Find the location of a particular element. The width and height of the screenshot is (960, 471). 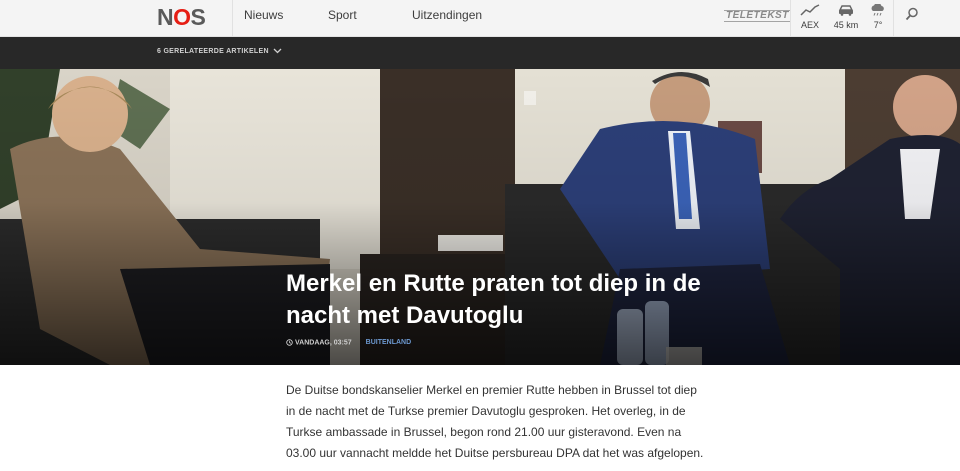

article-category-link: BUITENLAND is located at coordinates (389, 342).